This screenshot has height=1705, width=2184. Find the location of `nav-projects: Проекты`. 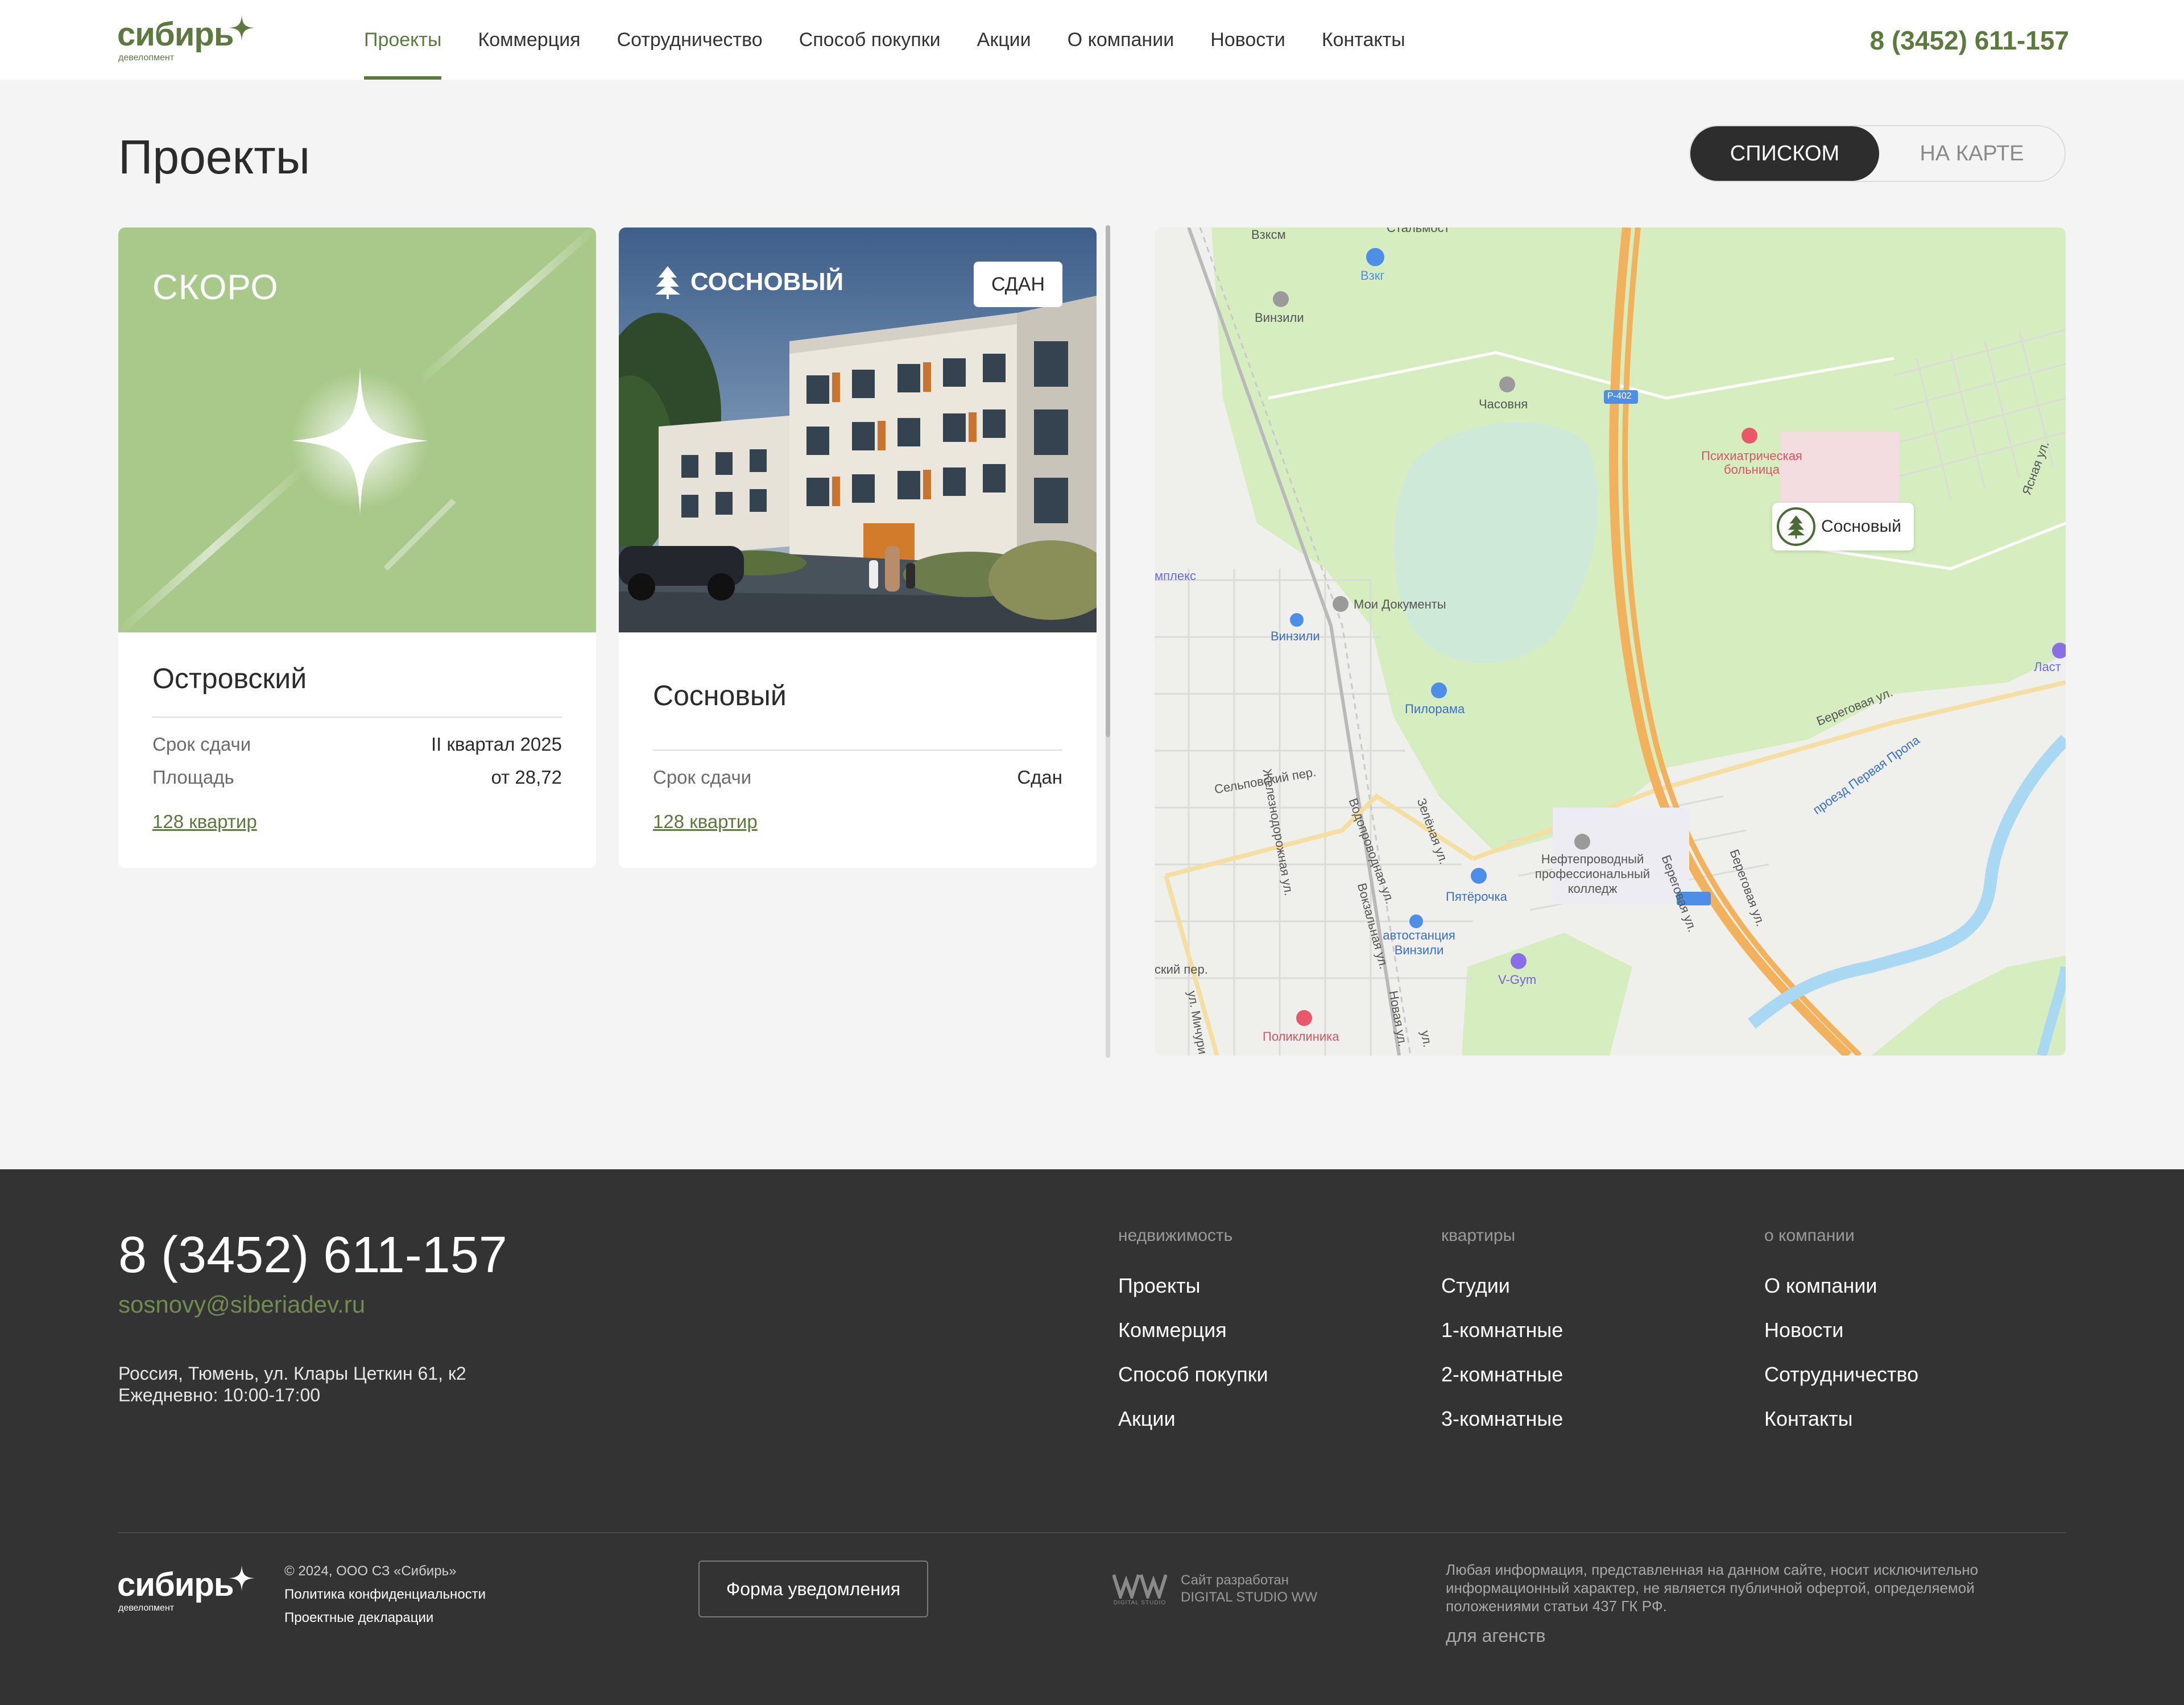

nav-projects: Проекты is located at coordinates (403, 40).